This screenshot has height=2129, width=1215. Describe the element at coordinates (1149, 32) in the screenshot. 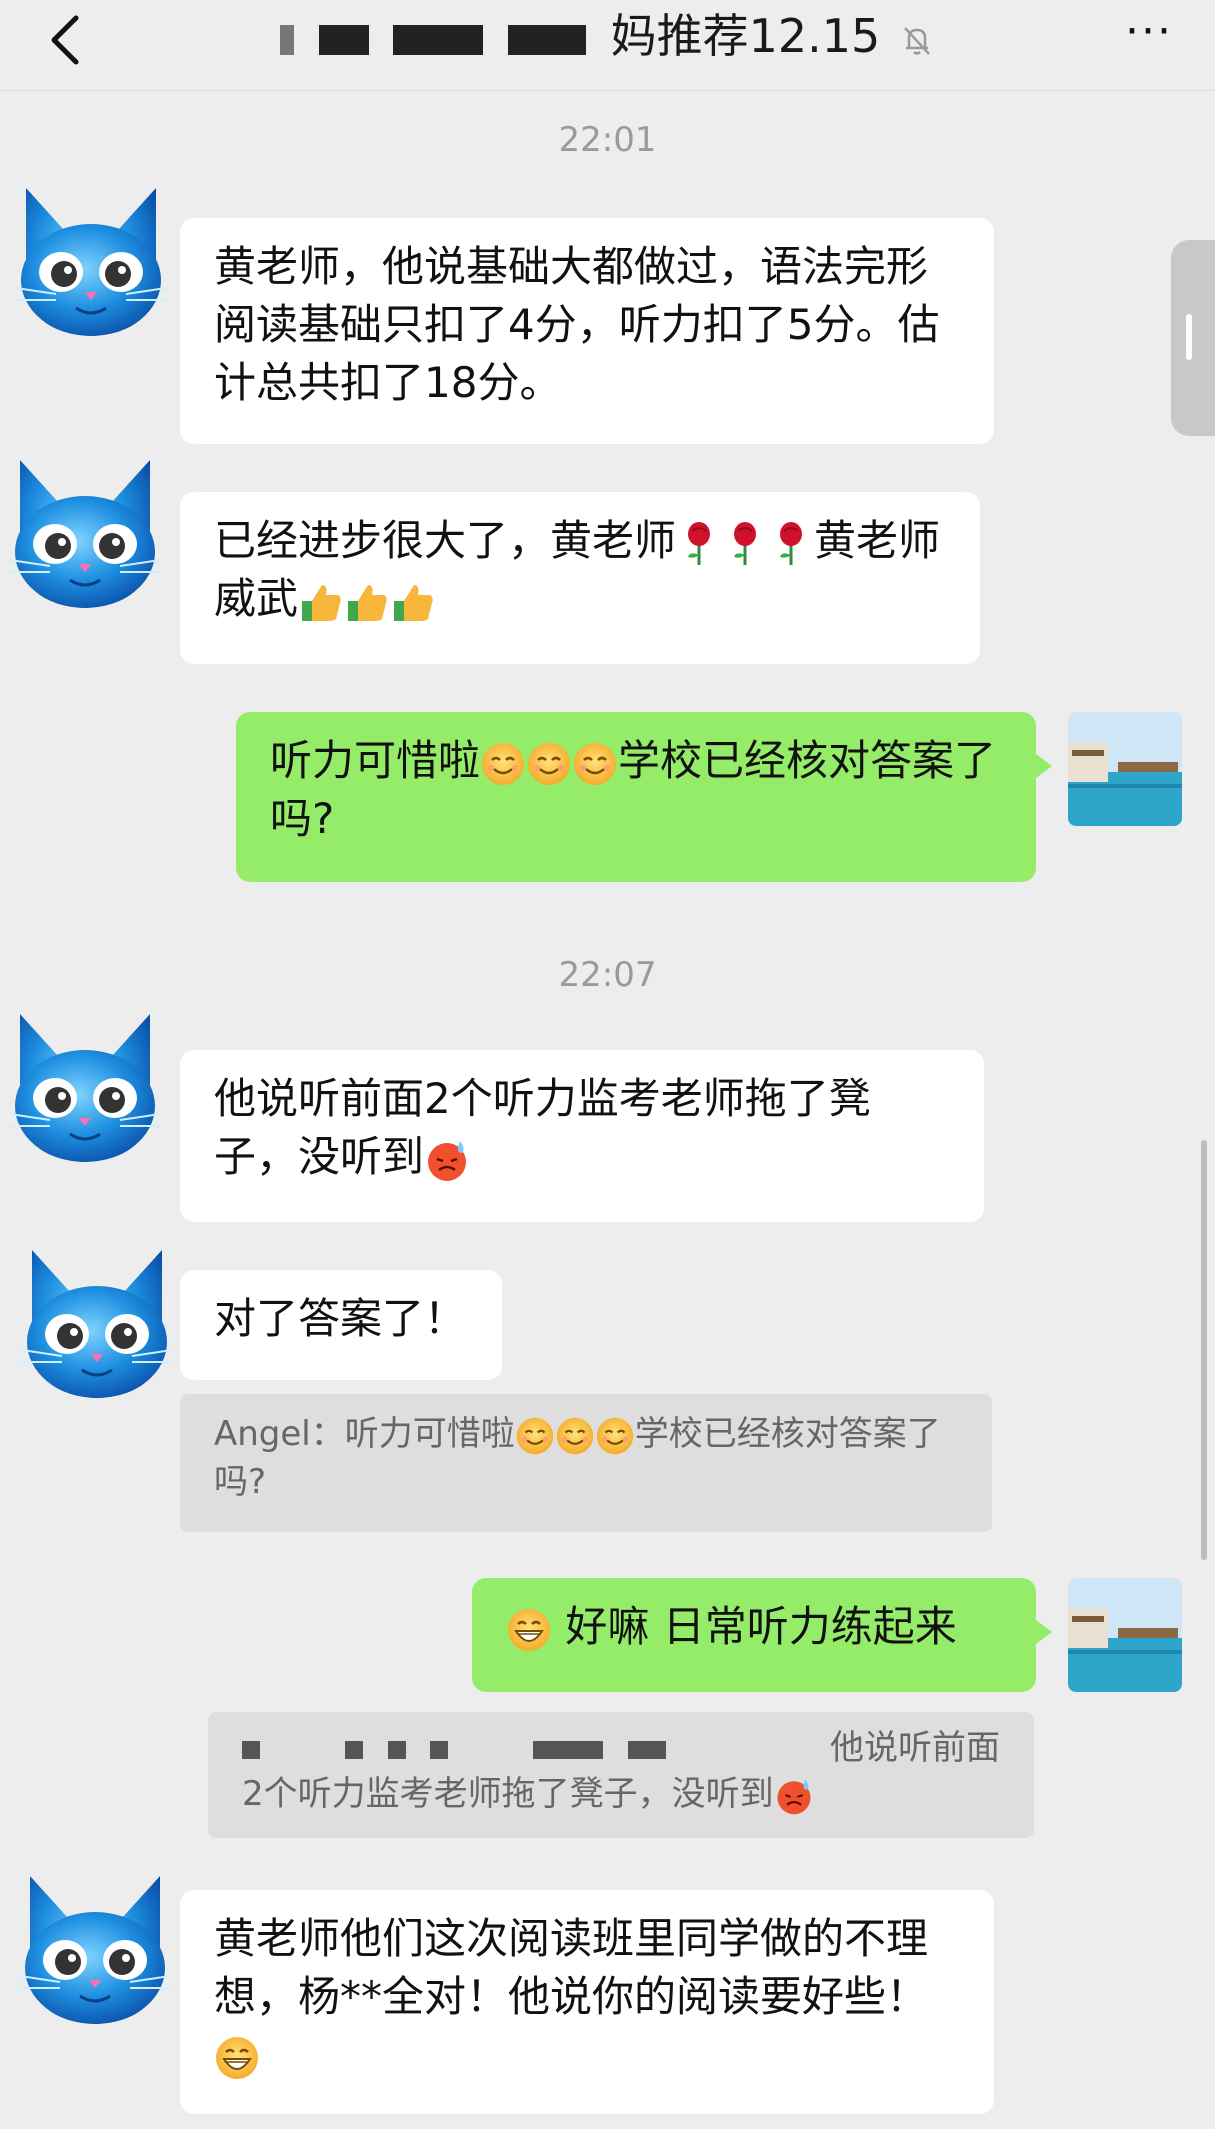

I see `more-options-button: ···` at that location.